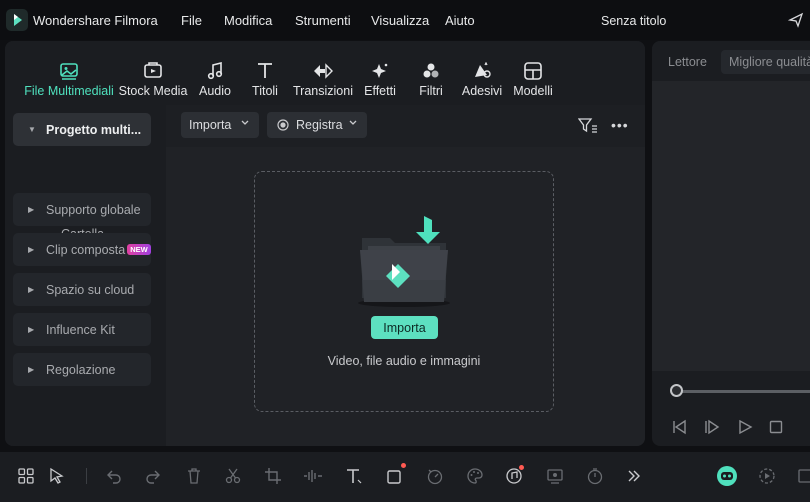 This screenshot has width=810, height=502. I want to click on menu-modifica: Modifica, so click(248, 20).